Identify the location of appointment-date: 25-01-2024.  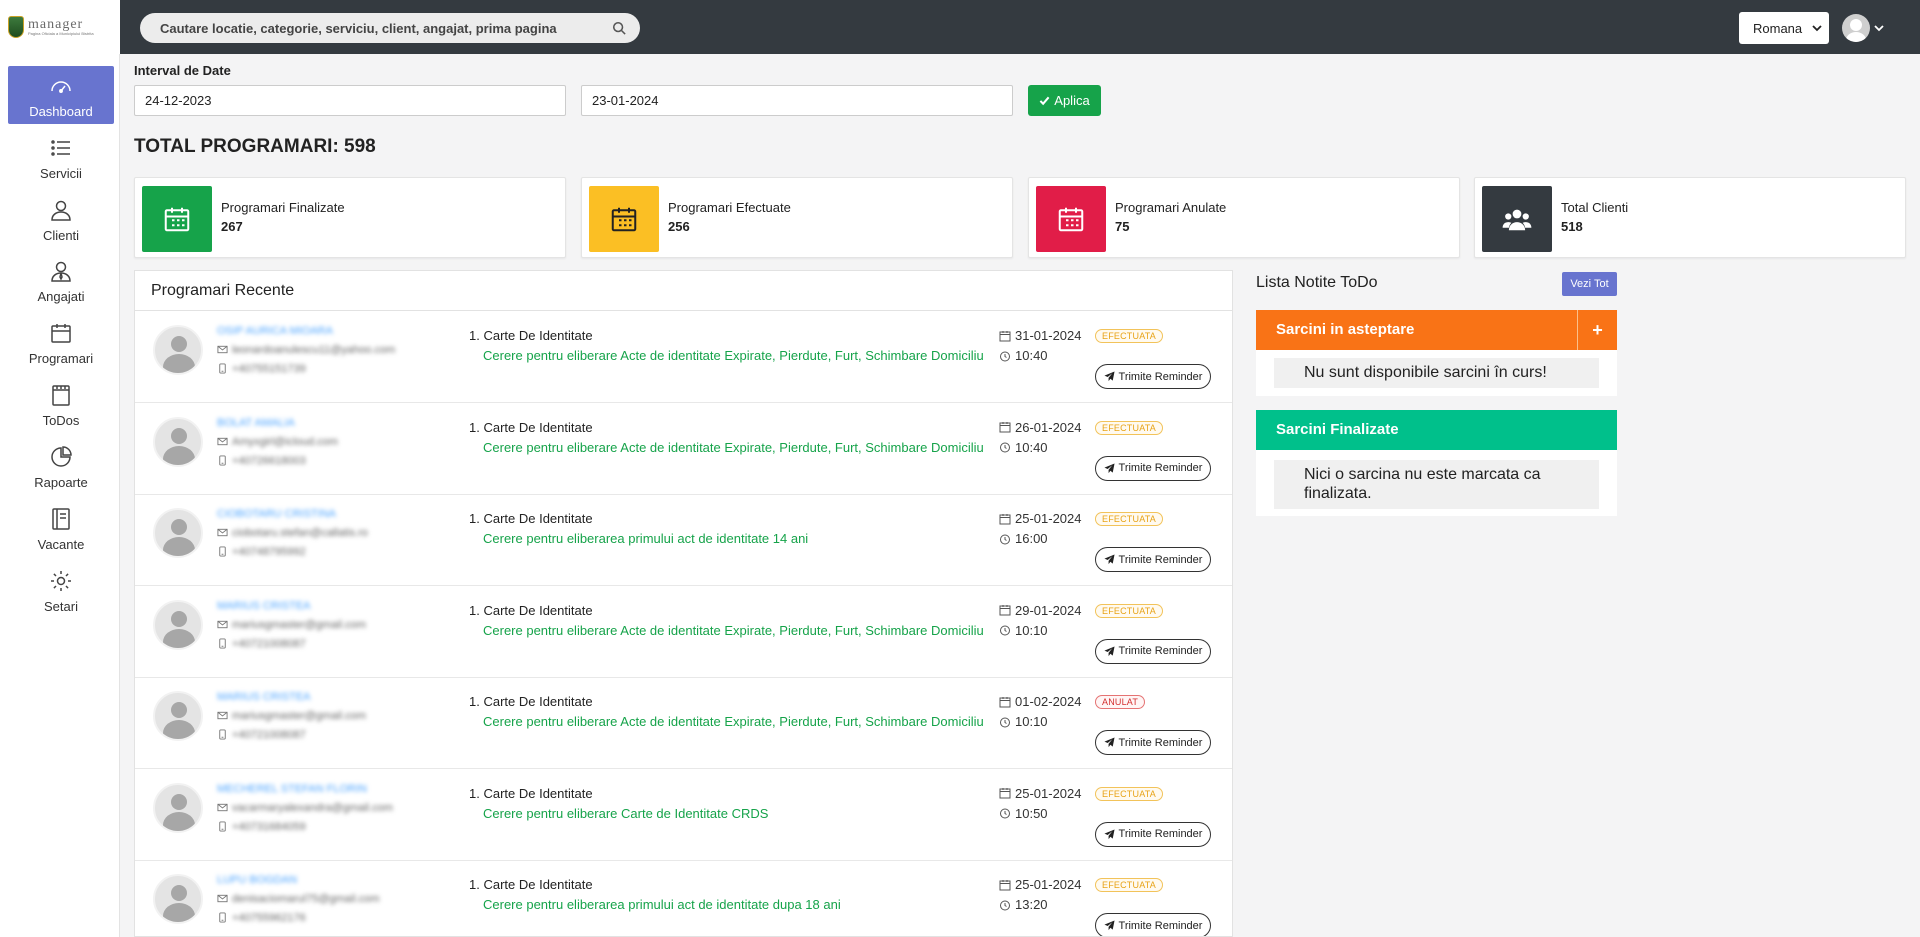
(1040, 793).